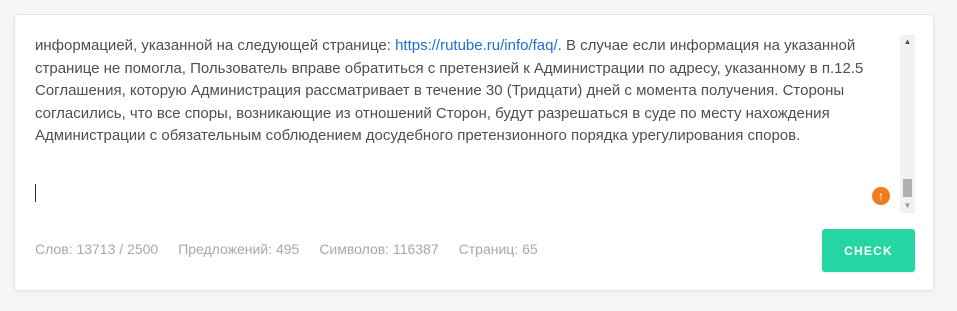 This screenshot has height=311, width=957. Describe the element at coordinates (907, 206) in the screenshot. I see `scroll-down-icon: ▼` at that location.